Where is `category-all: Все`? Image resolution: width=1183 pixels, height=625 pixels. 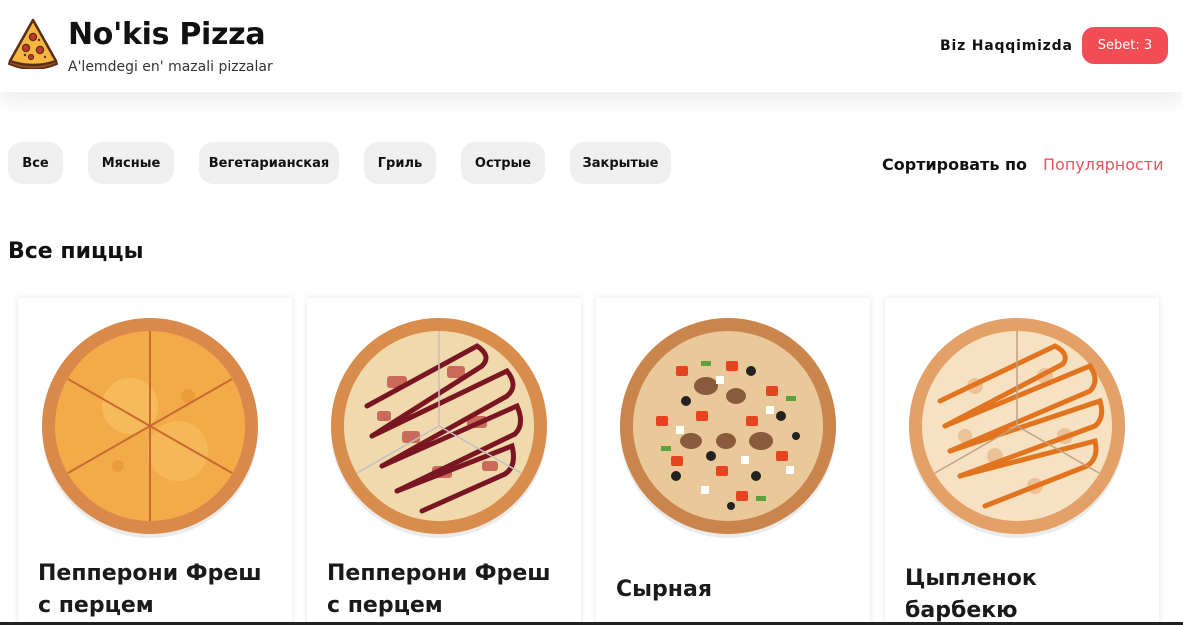 category-all: Все is located at coordinates (35, 163).